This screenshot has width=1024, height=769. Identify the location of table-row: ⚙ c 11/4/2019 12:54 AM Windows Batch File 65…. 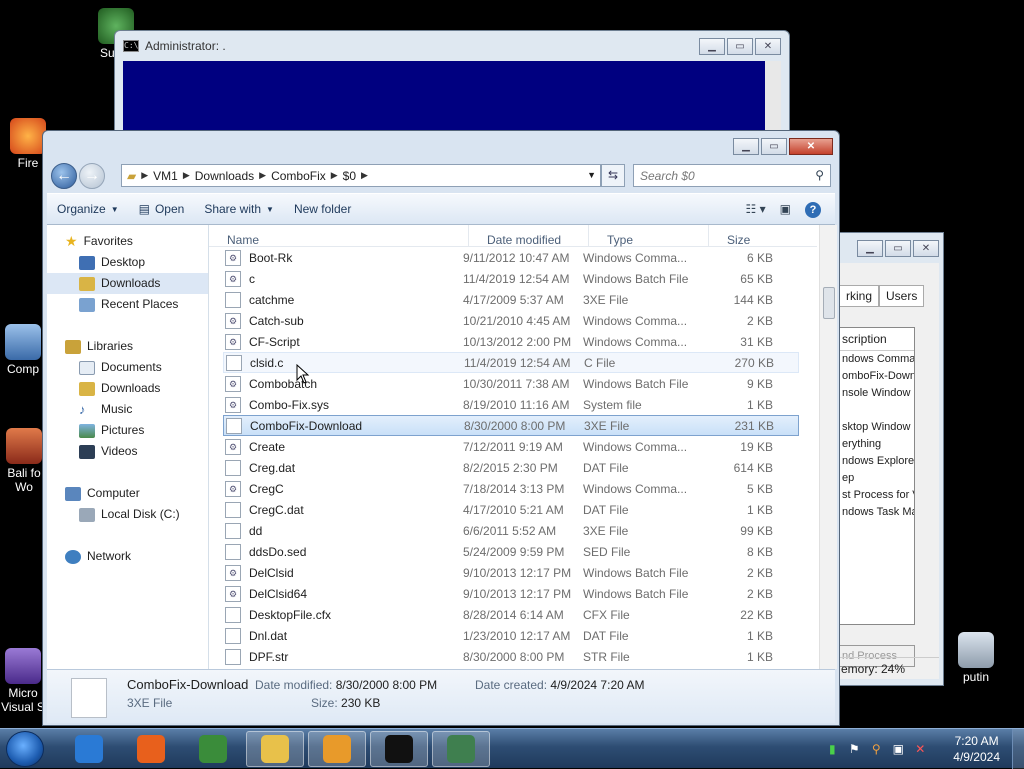
(511, 278).